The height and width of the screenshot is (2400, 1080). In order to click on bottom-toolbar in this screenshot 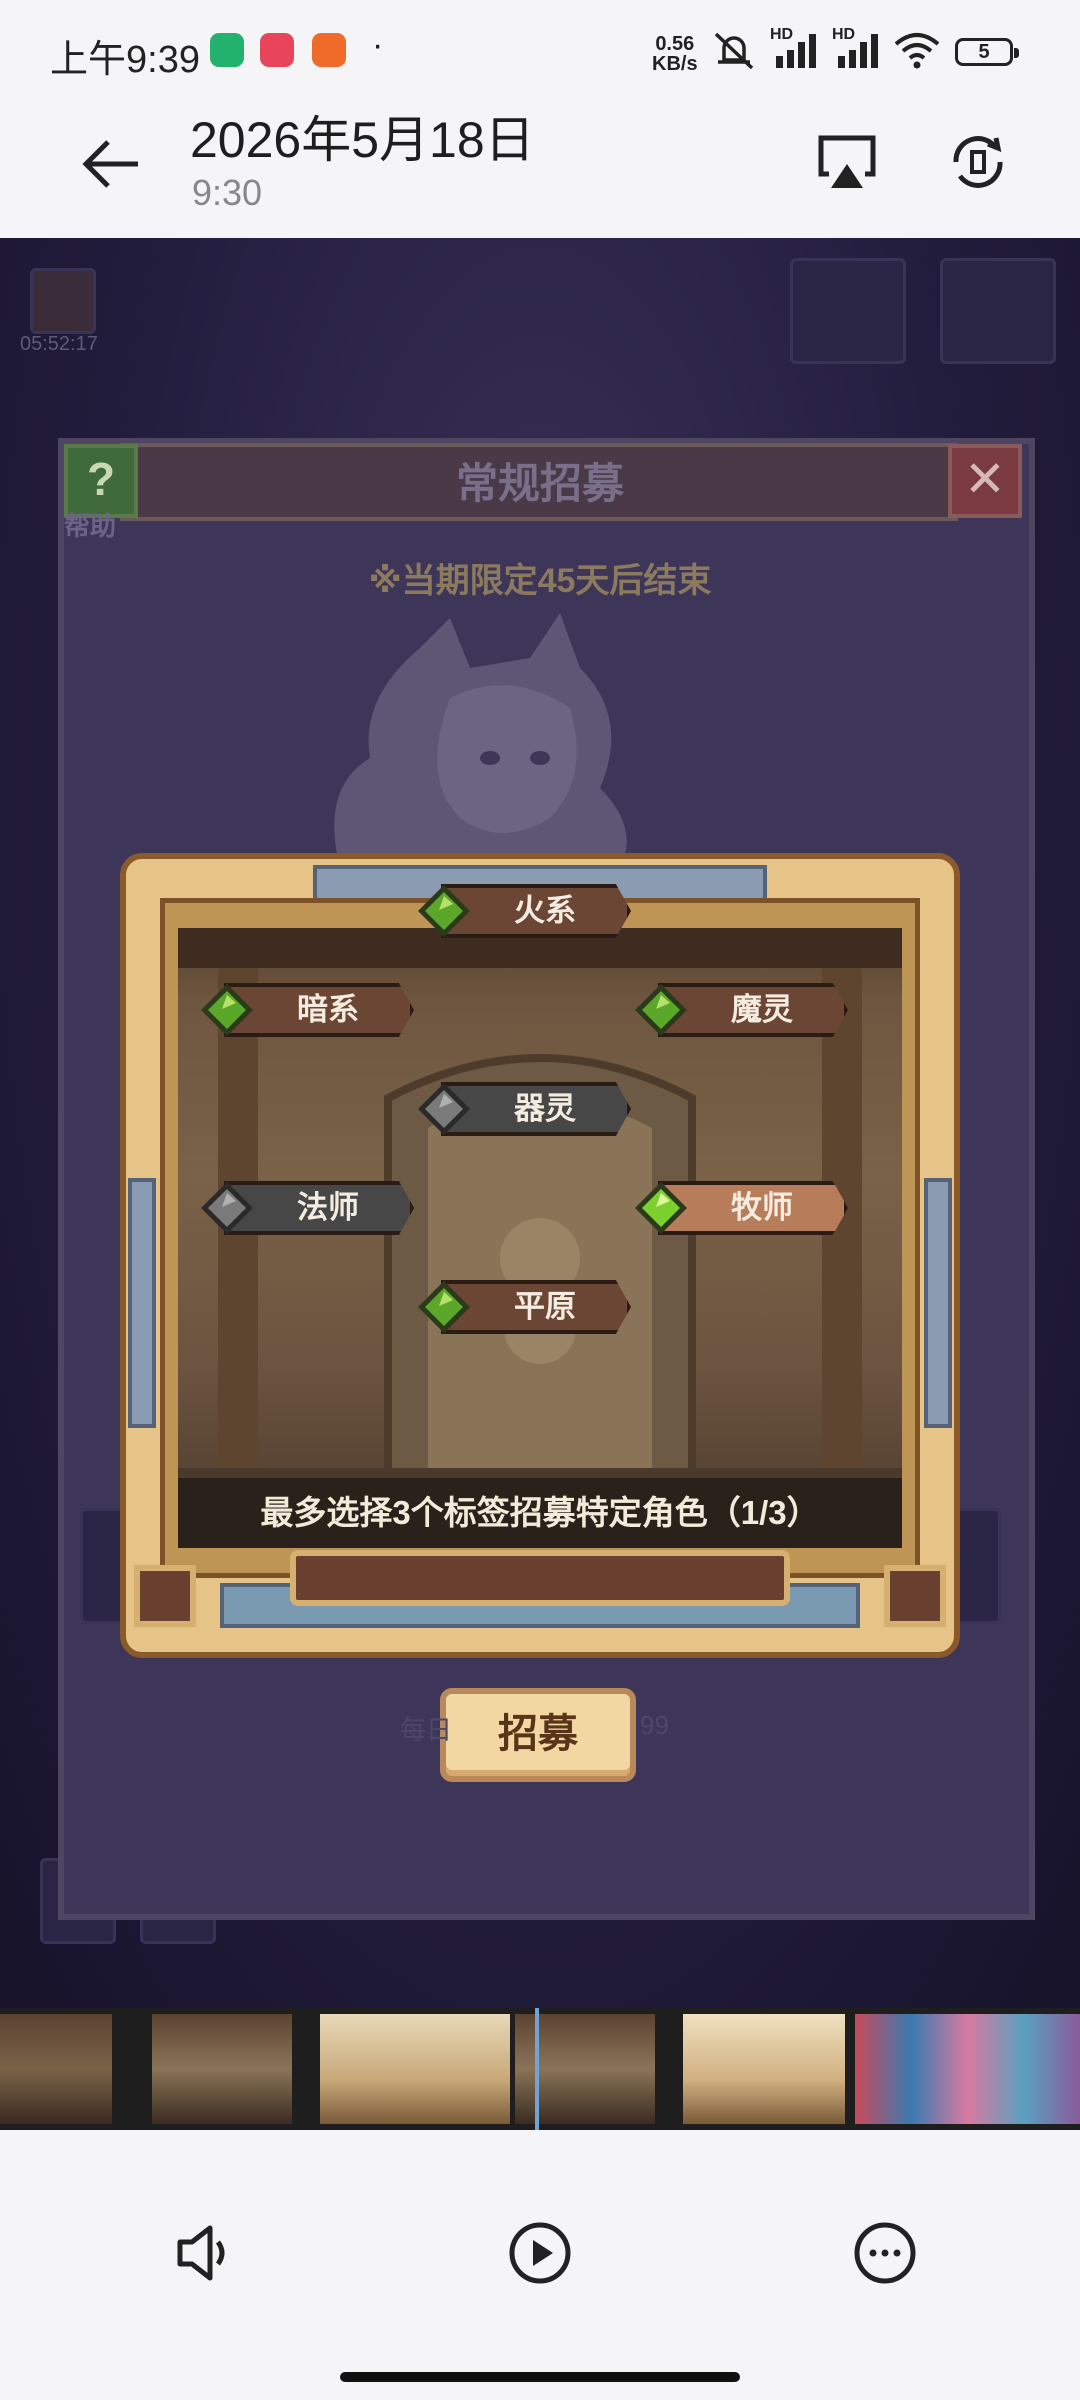, I will do `click(540, 2265)`.